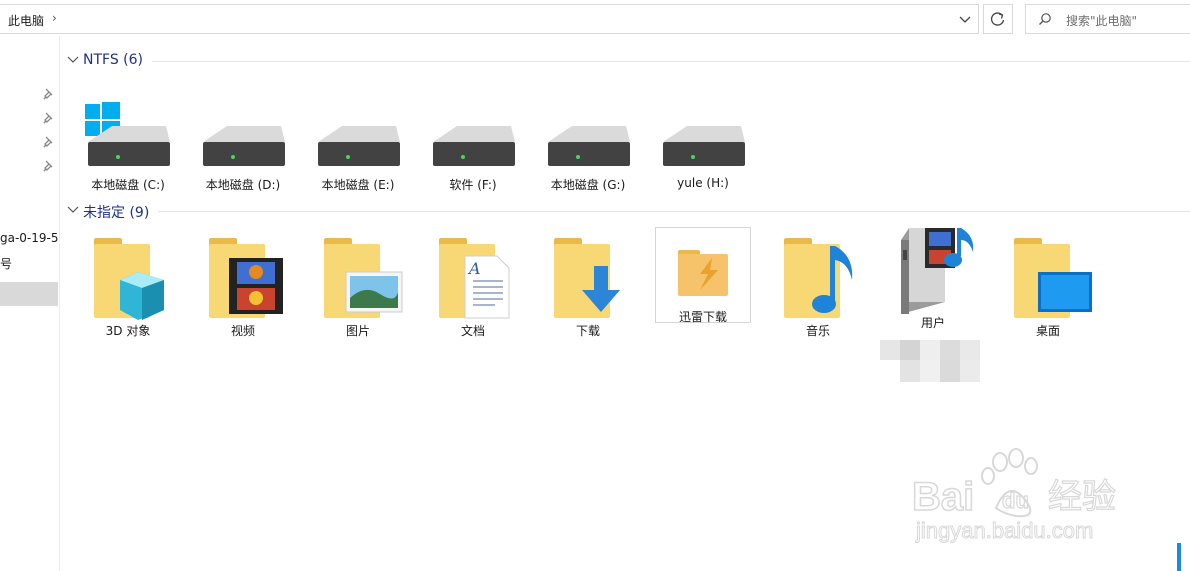 The width and height of the screenshot is (1190, 571). I want to click on group-header-unassigned: 未指定 (9), so click(626, 211).